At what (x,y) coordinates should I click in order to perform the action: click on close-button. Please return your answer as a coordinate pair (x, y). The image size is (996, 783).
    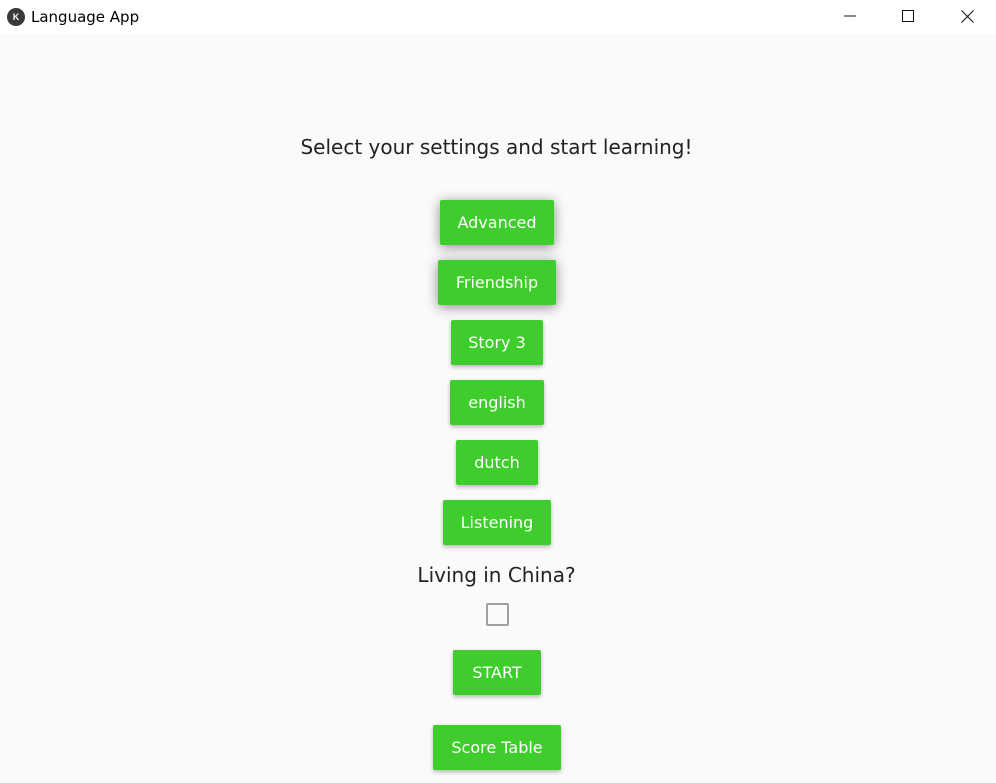
    Looking at the image, I should click on (967, 16).